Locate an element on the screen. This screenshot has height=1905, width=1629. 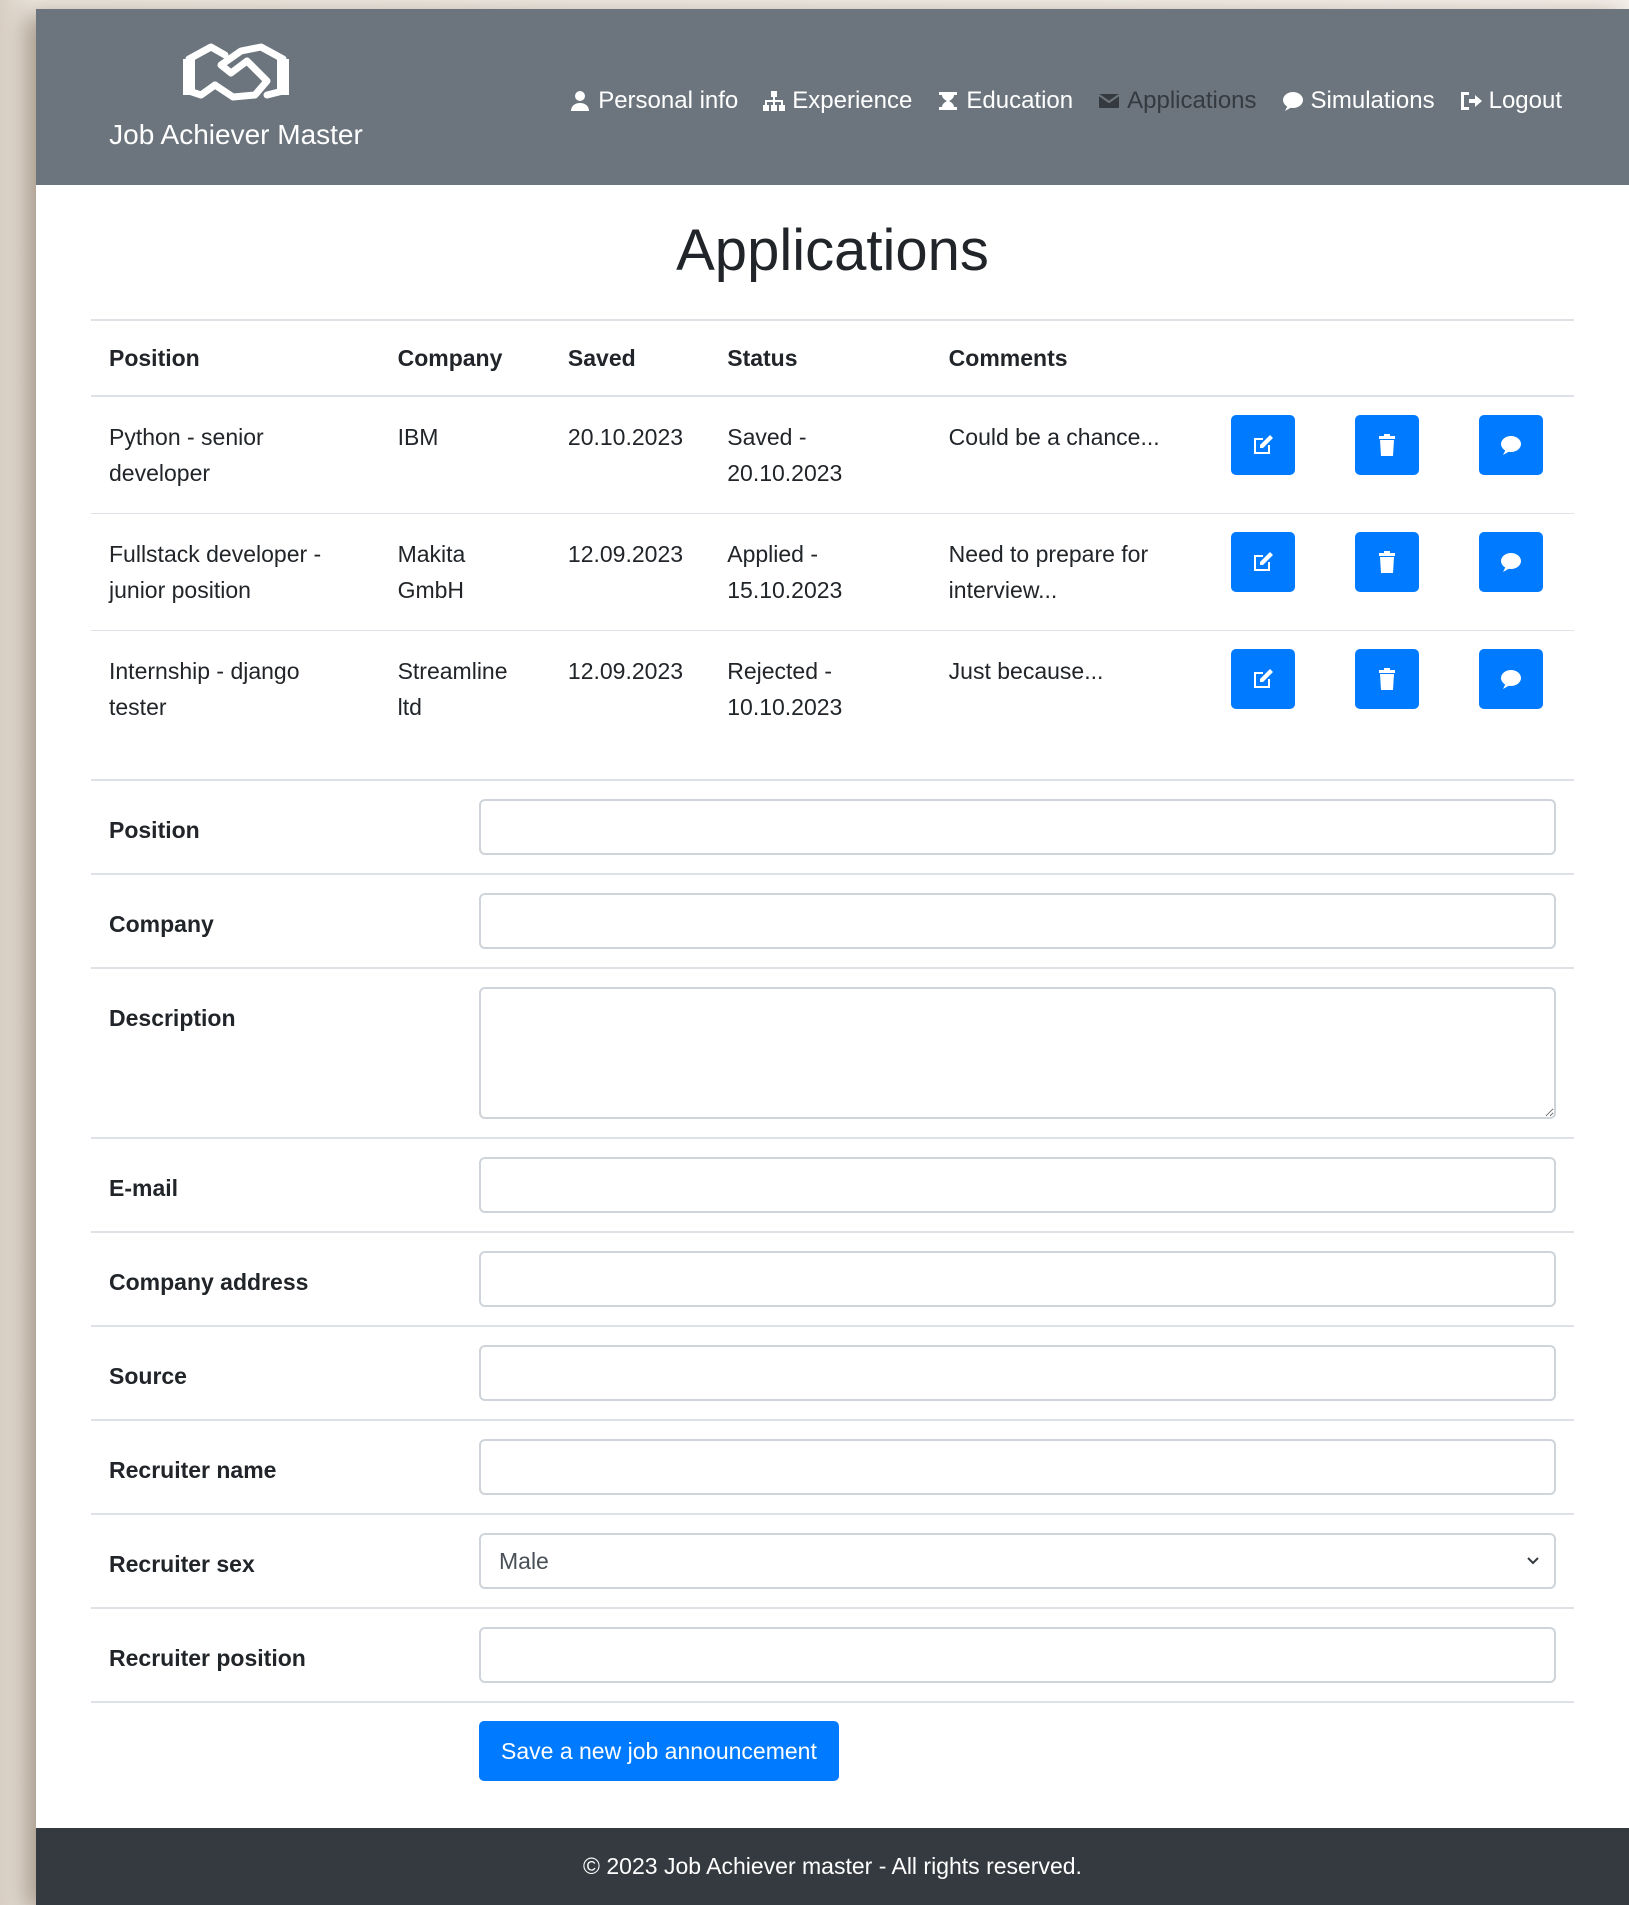
column-header-position: Position is located at coordinates (235, 358).